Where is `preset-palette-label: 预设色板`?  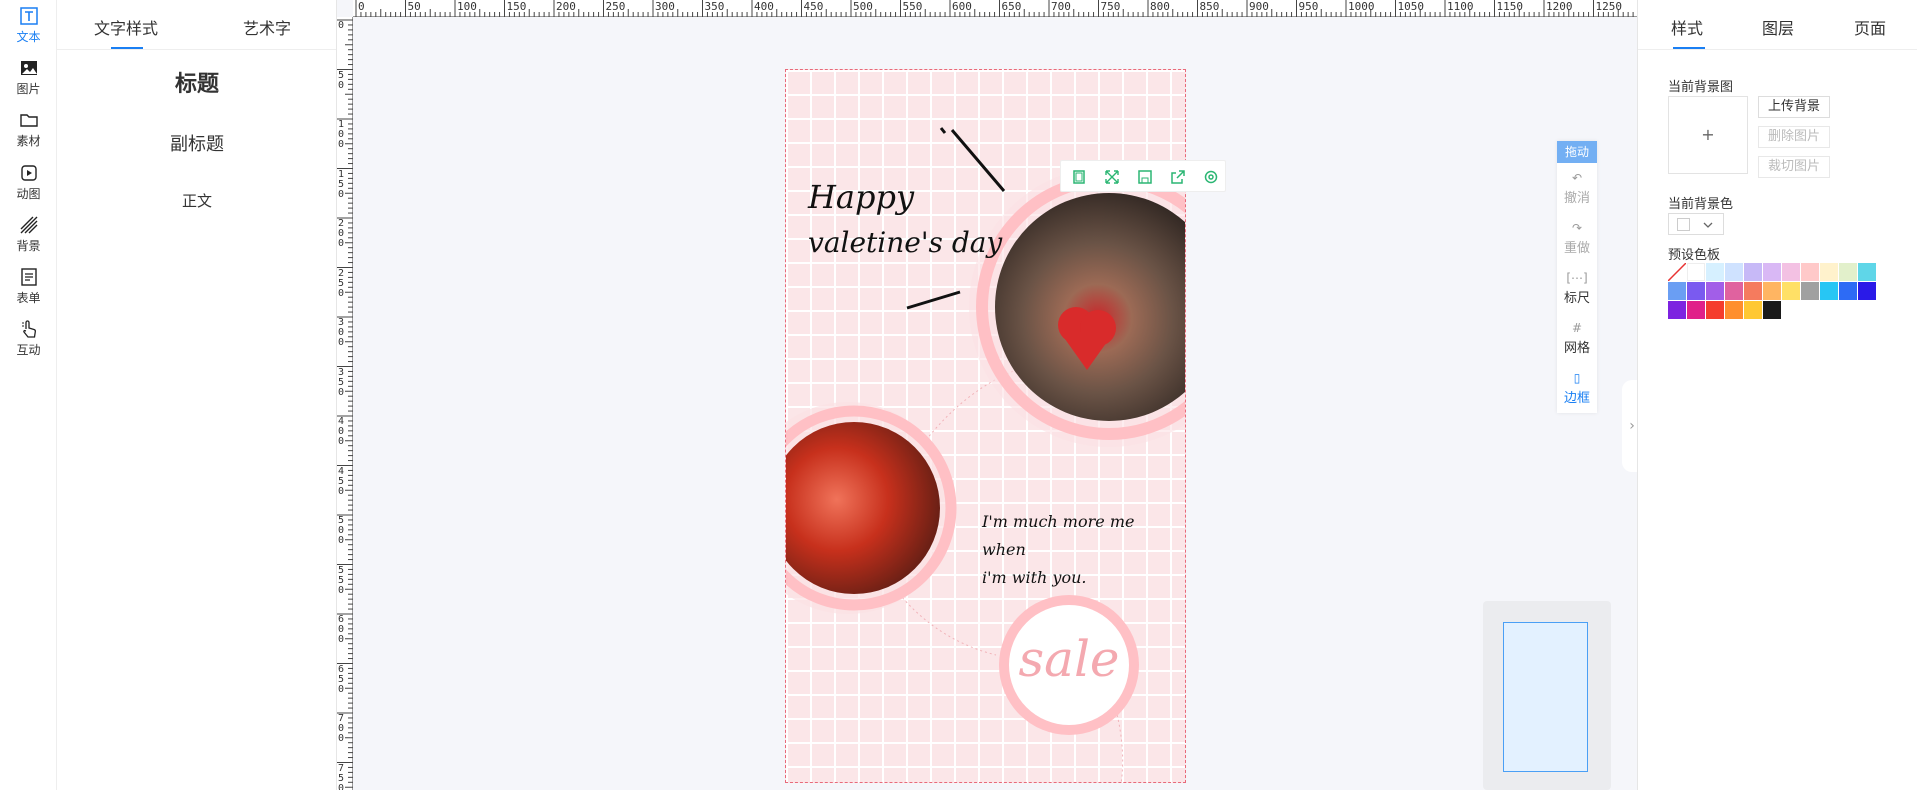 preset-palette-label: 预设色板 is located at coordinates (1694, 255).